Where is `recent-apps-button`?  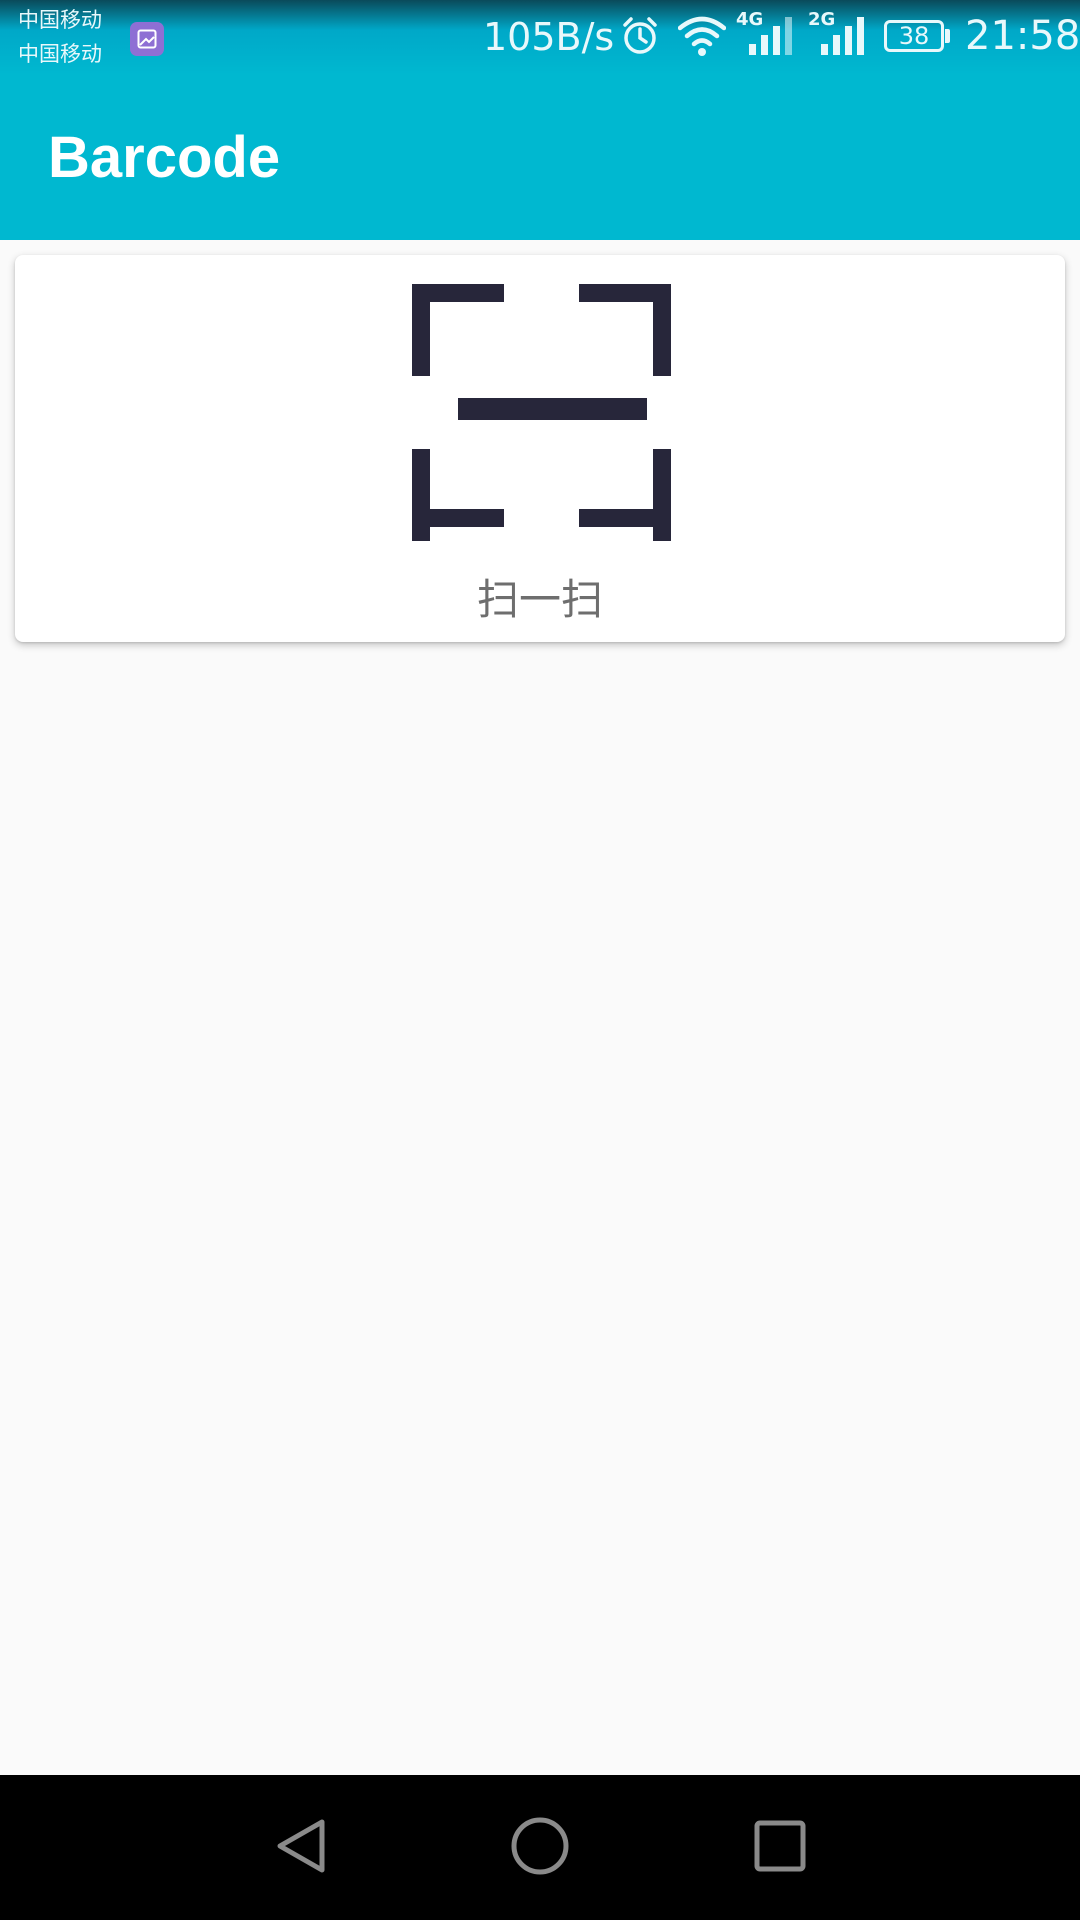
recent-apps-button is located at coordinates (780, 1847).